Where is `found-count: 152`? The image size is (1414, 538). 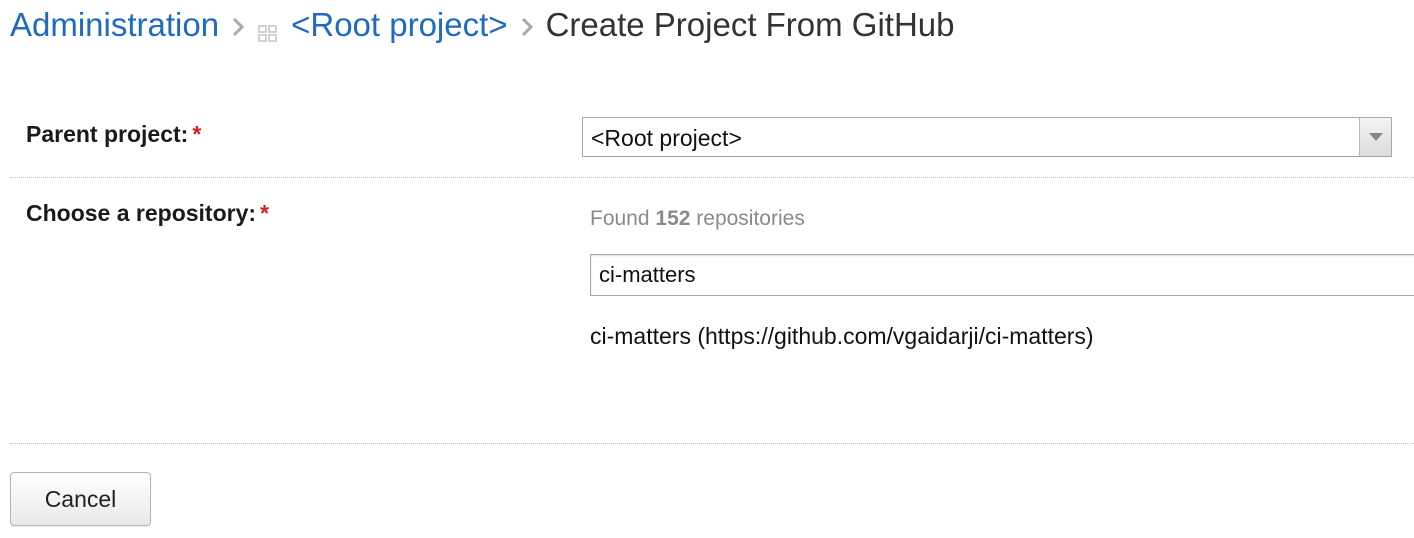
found-count: 152 is located at coordinates (673, 218).